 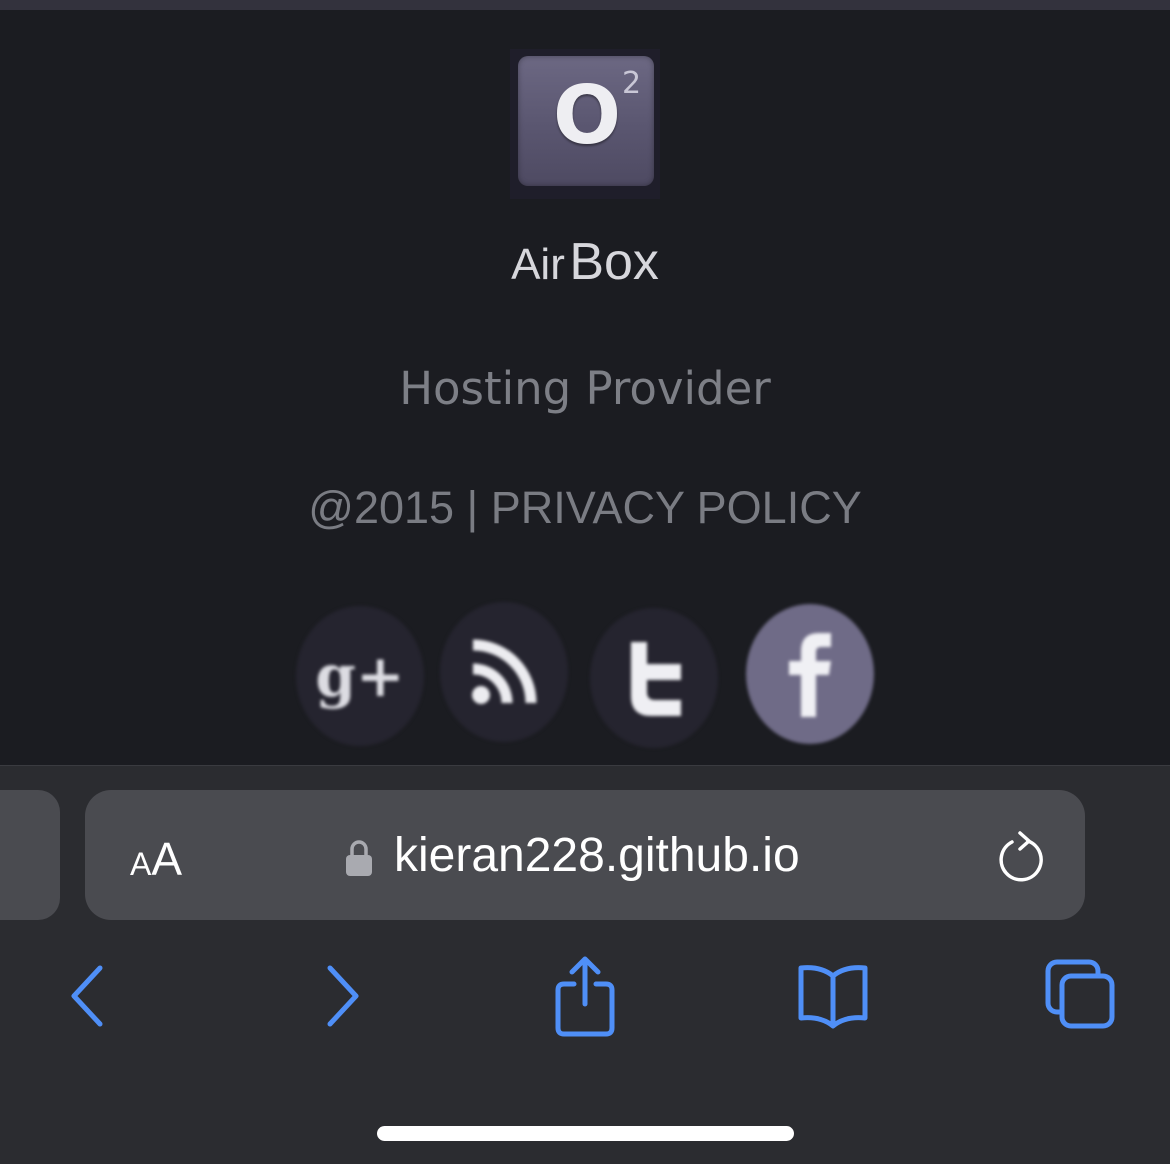 I want to click on brand-part-air: Air, so click(x=538, y=264).